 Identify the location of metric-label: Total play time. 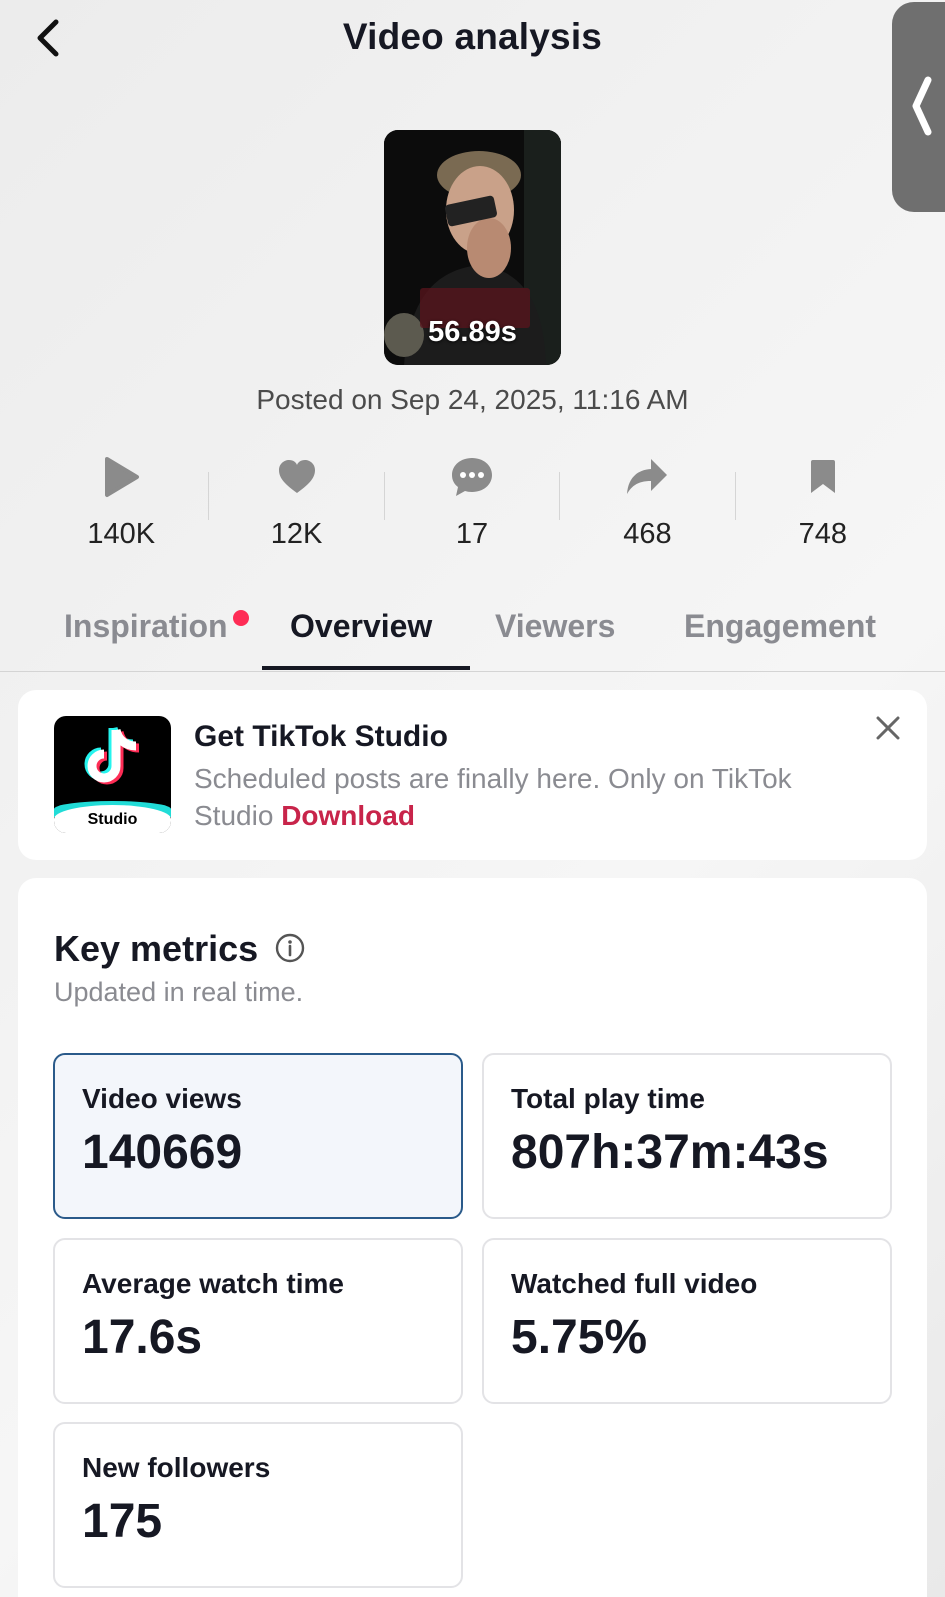
(608, 1098).